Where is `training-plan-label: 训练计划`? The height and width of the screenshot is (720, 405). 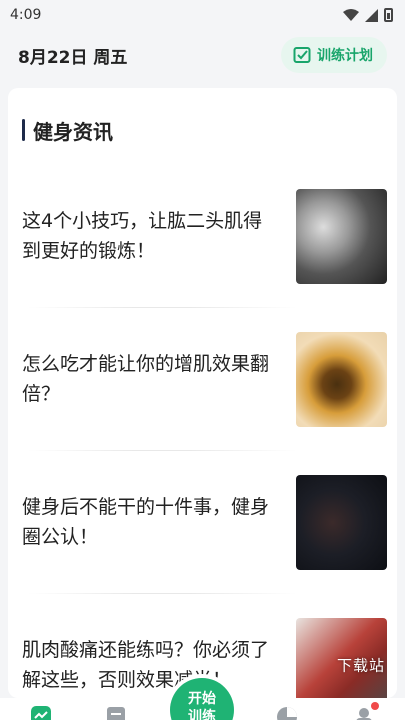 training-plan-label: 训练计划 is located at coordinates (345, 56).